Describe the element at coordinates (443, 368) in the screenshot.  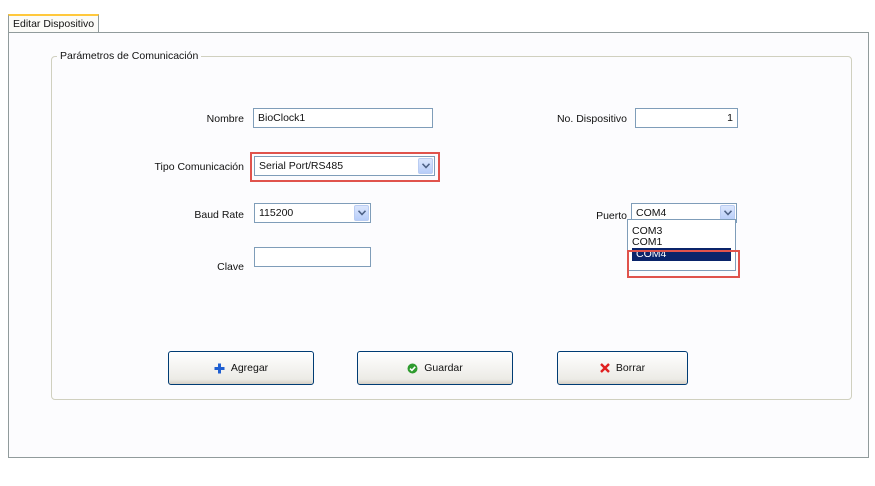
I see `guardar-label: Guardar` at that location.